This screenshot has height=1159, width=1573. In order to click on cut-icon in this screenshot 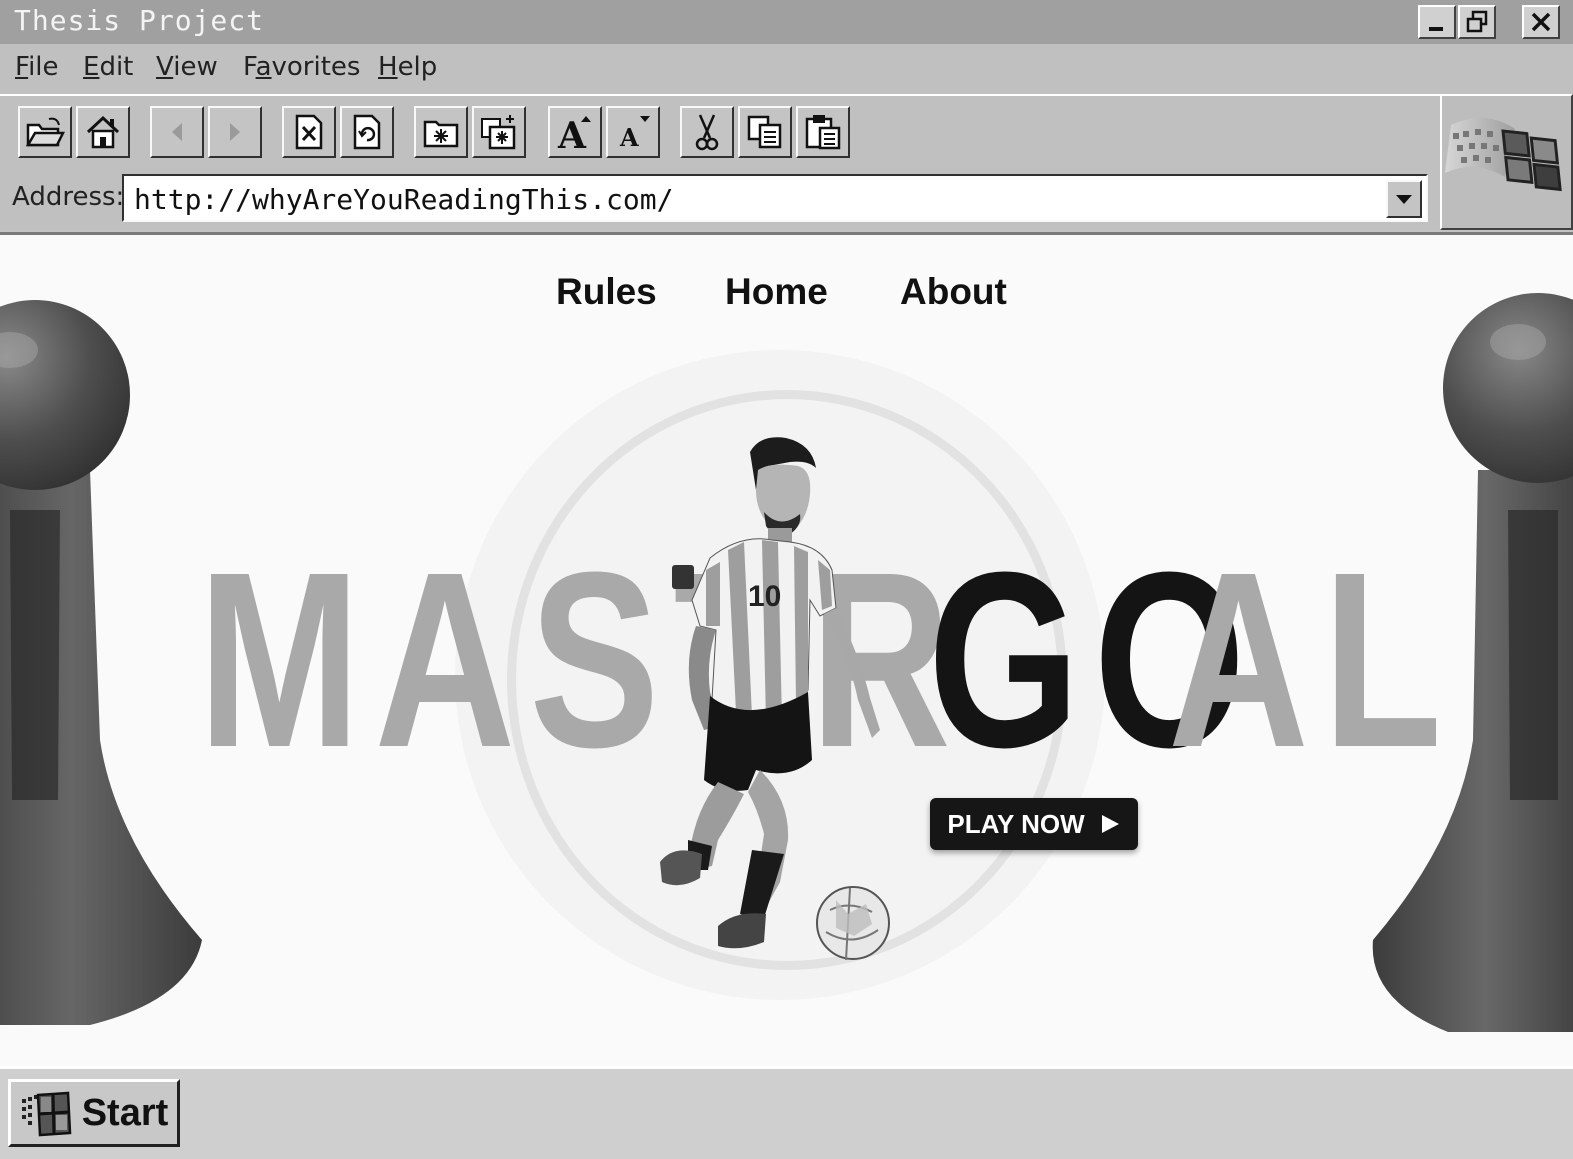, I will do `click(707, 132)`.